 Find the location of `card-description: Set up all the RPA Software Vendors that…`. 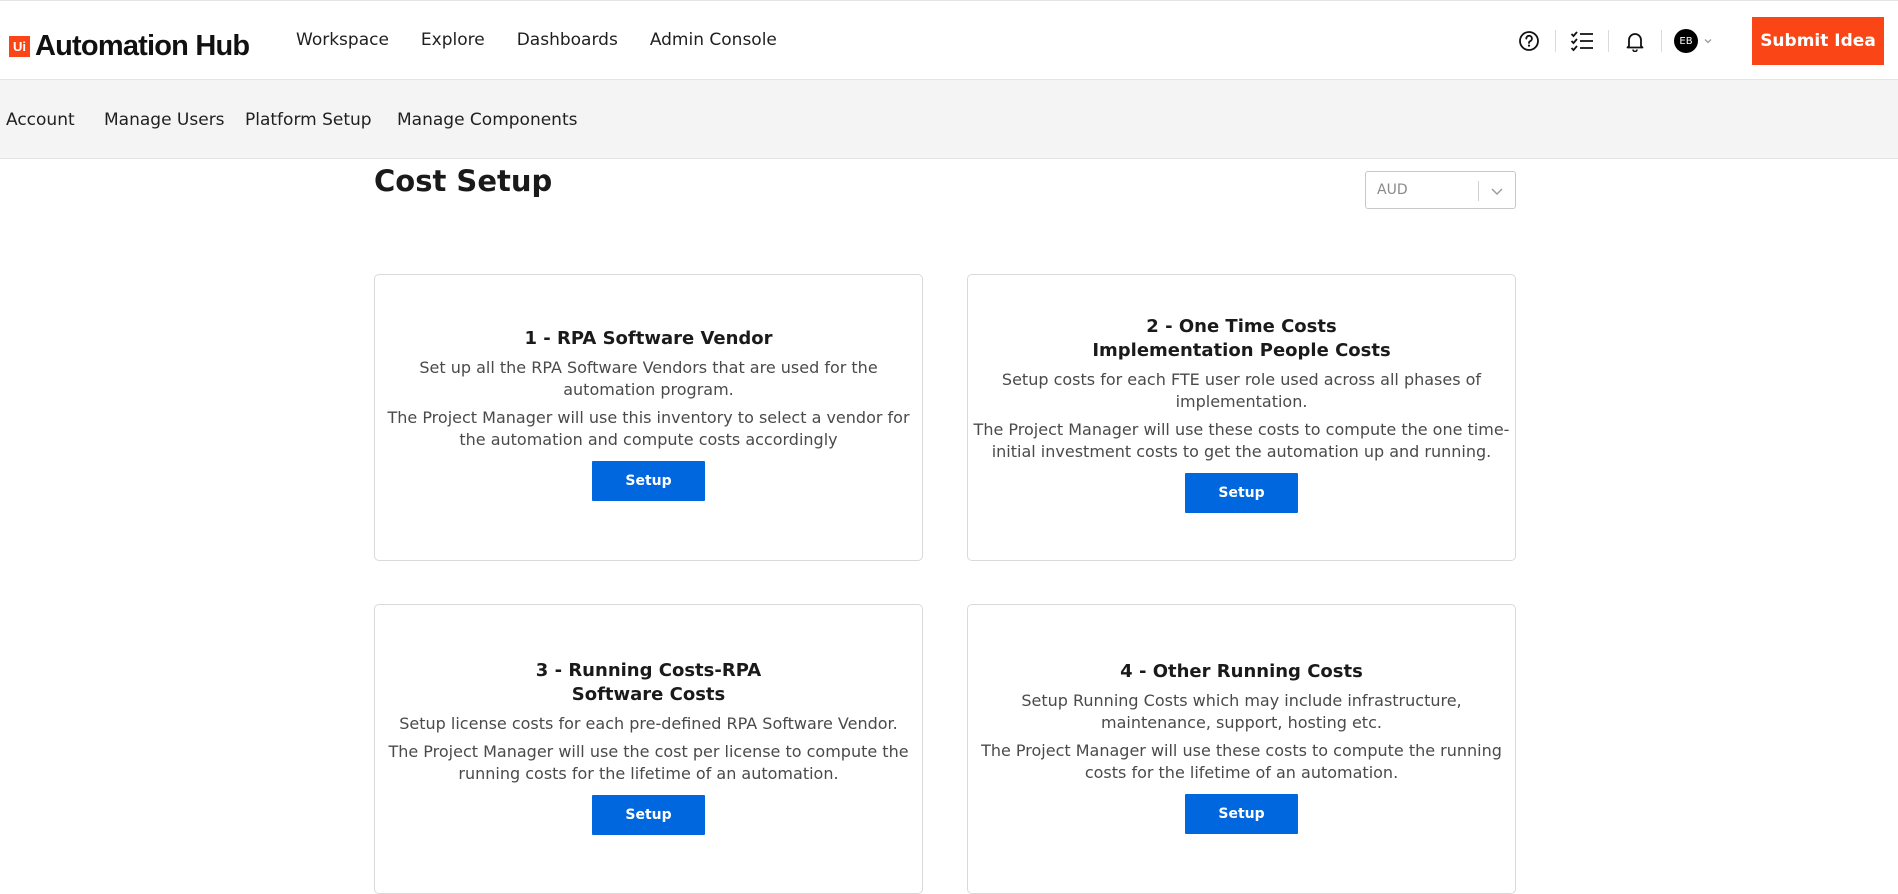

card-description: Set up all the RPA Software Vendors that… is located at coordinates (648, 379).